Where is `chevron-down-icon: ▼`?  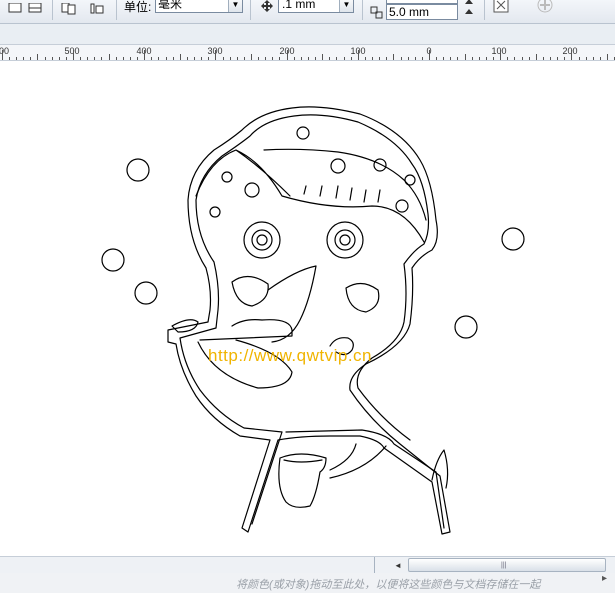
chevron-down-icon: ▼ is located at coordinates (235, 6).